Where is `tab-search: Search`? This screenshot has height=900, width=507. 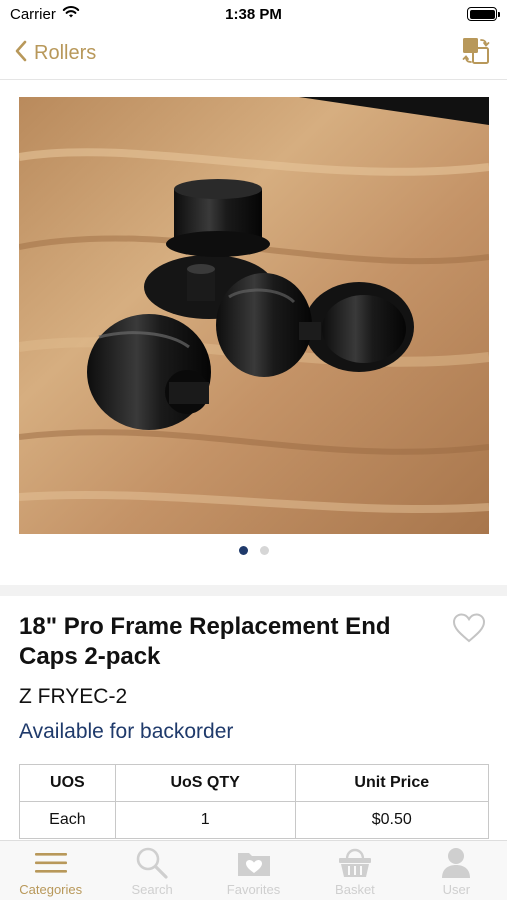 tab-search: Search is located at coordinates (151, 870).